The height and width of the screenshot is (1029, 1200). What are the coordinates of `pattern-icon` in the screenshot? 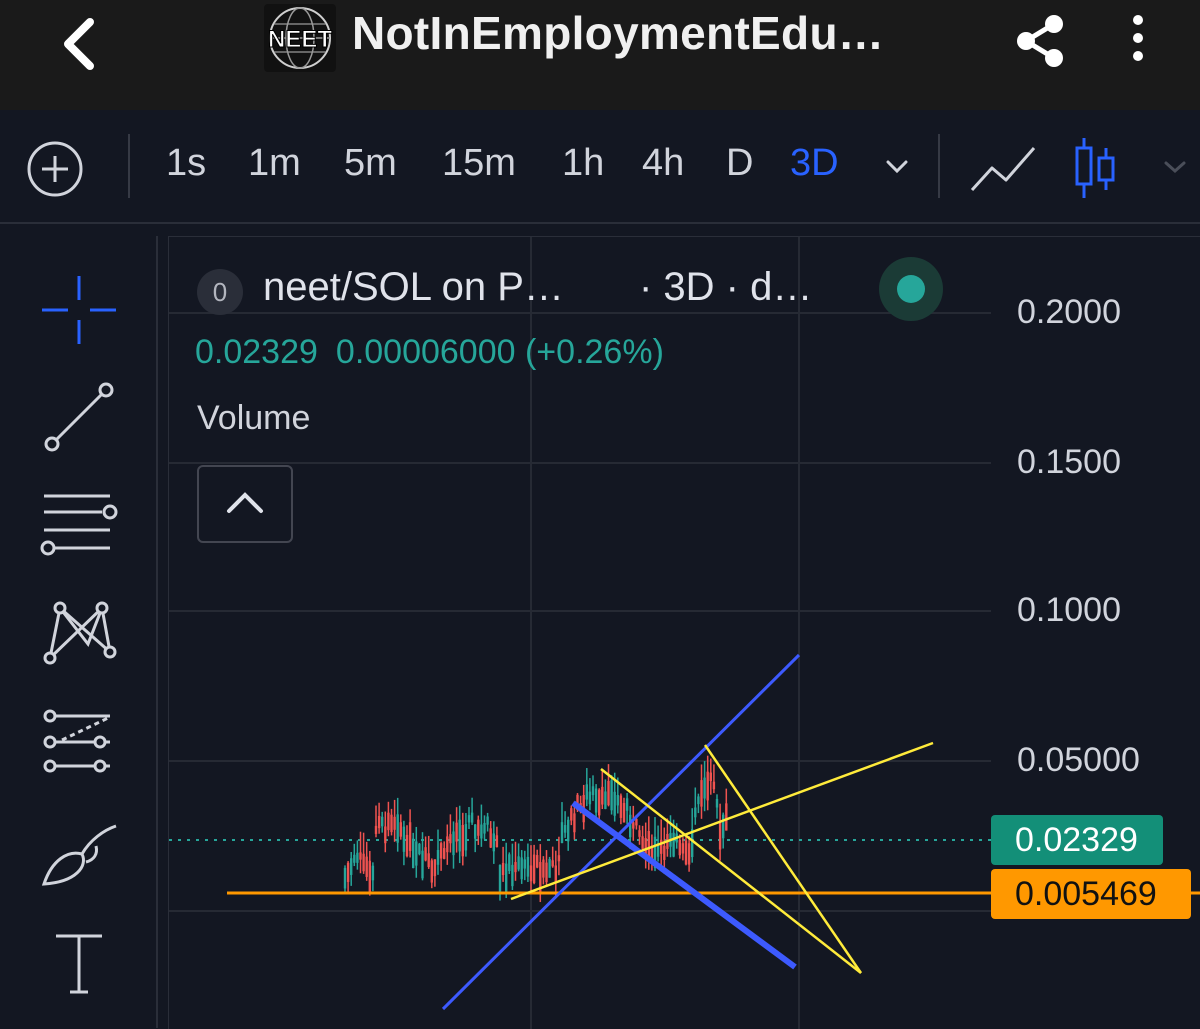 It's located at (79, 634).